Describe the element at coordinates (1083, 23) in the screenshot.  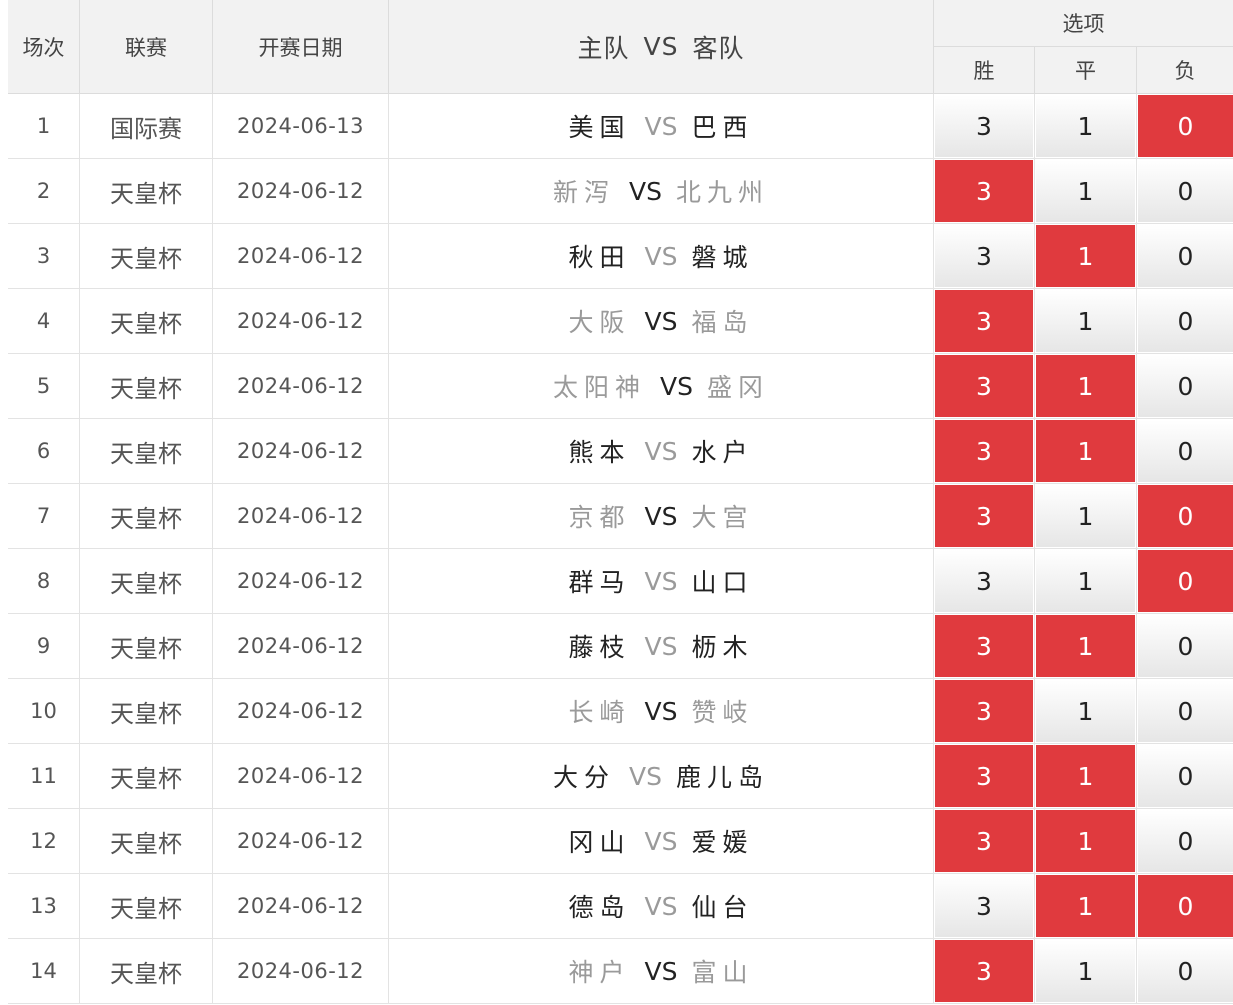
I see `header-options: 选项` at that location.